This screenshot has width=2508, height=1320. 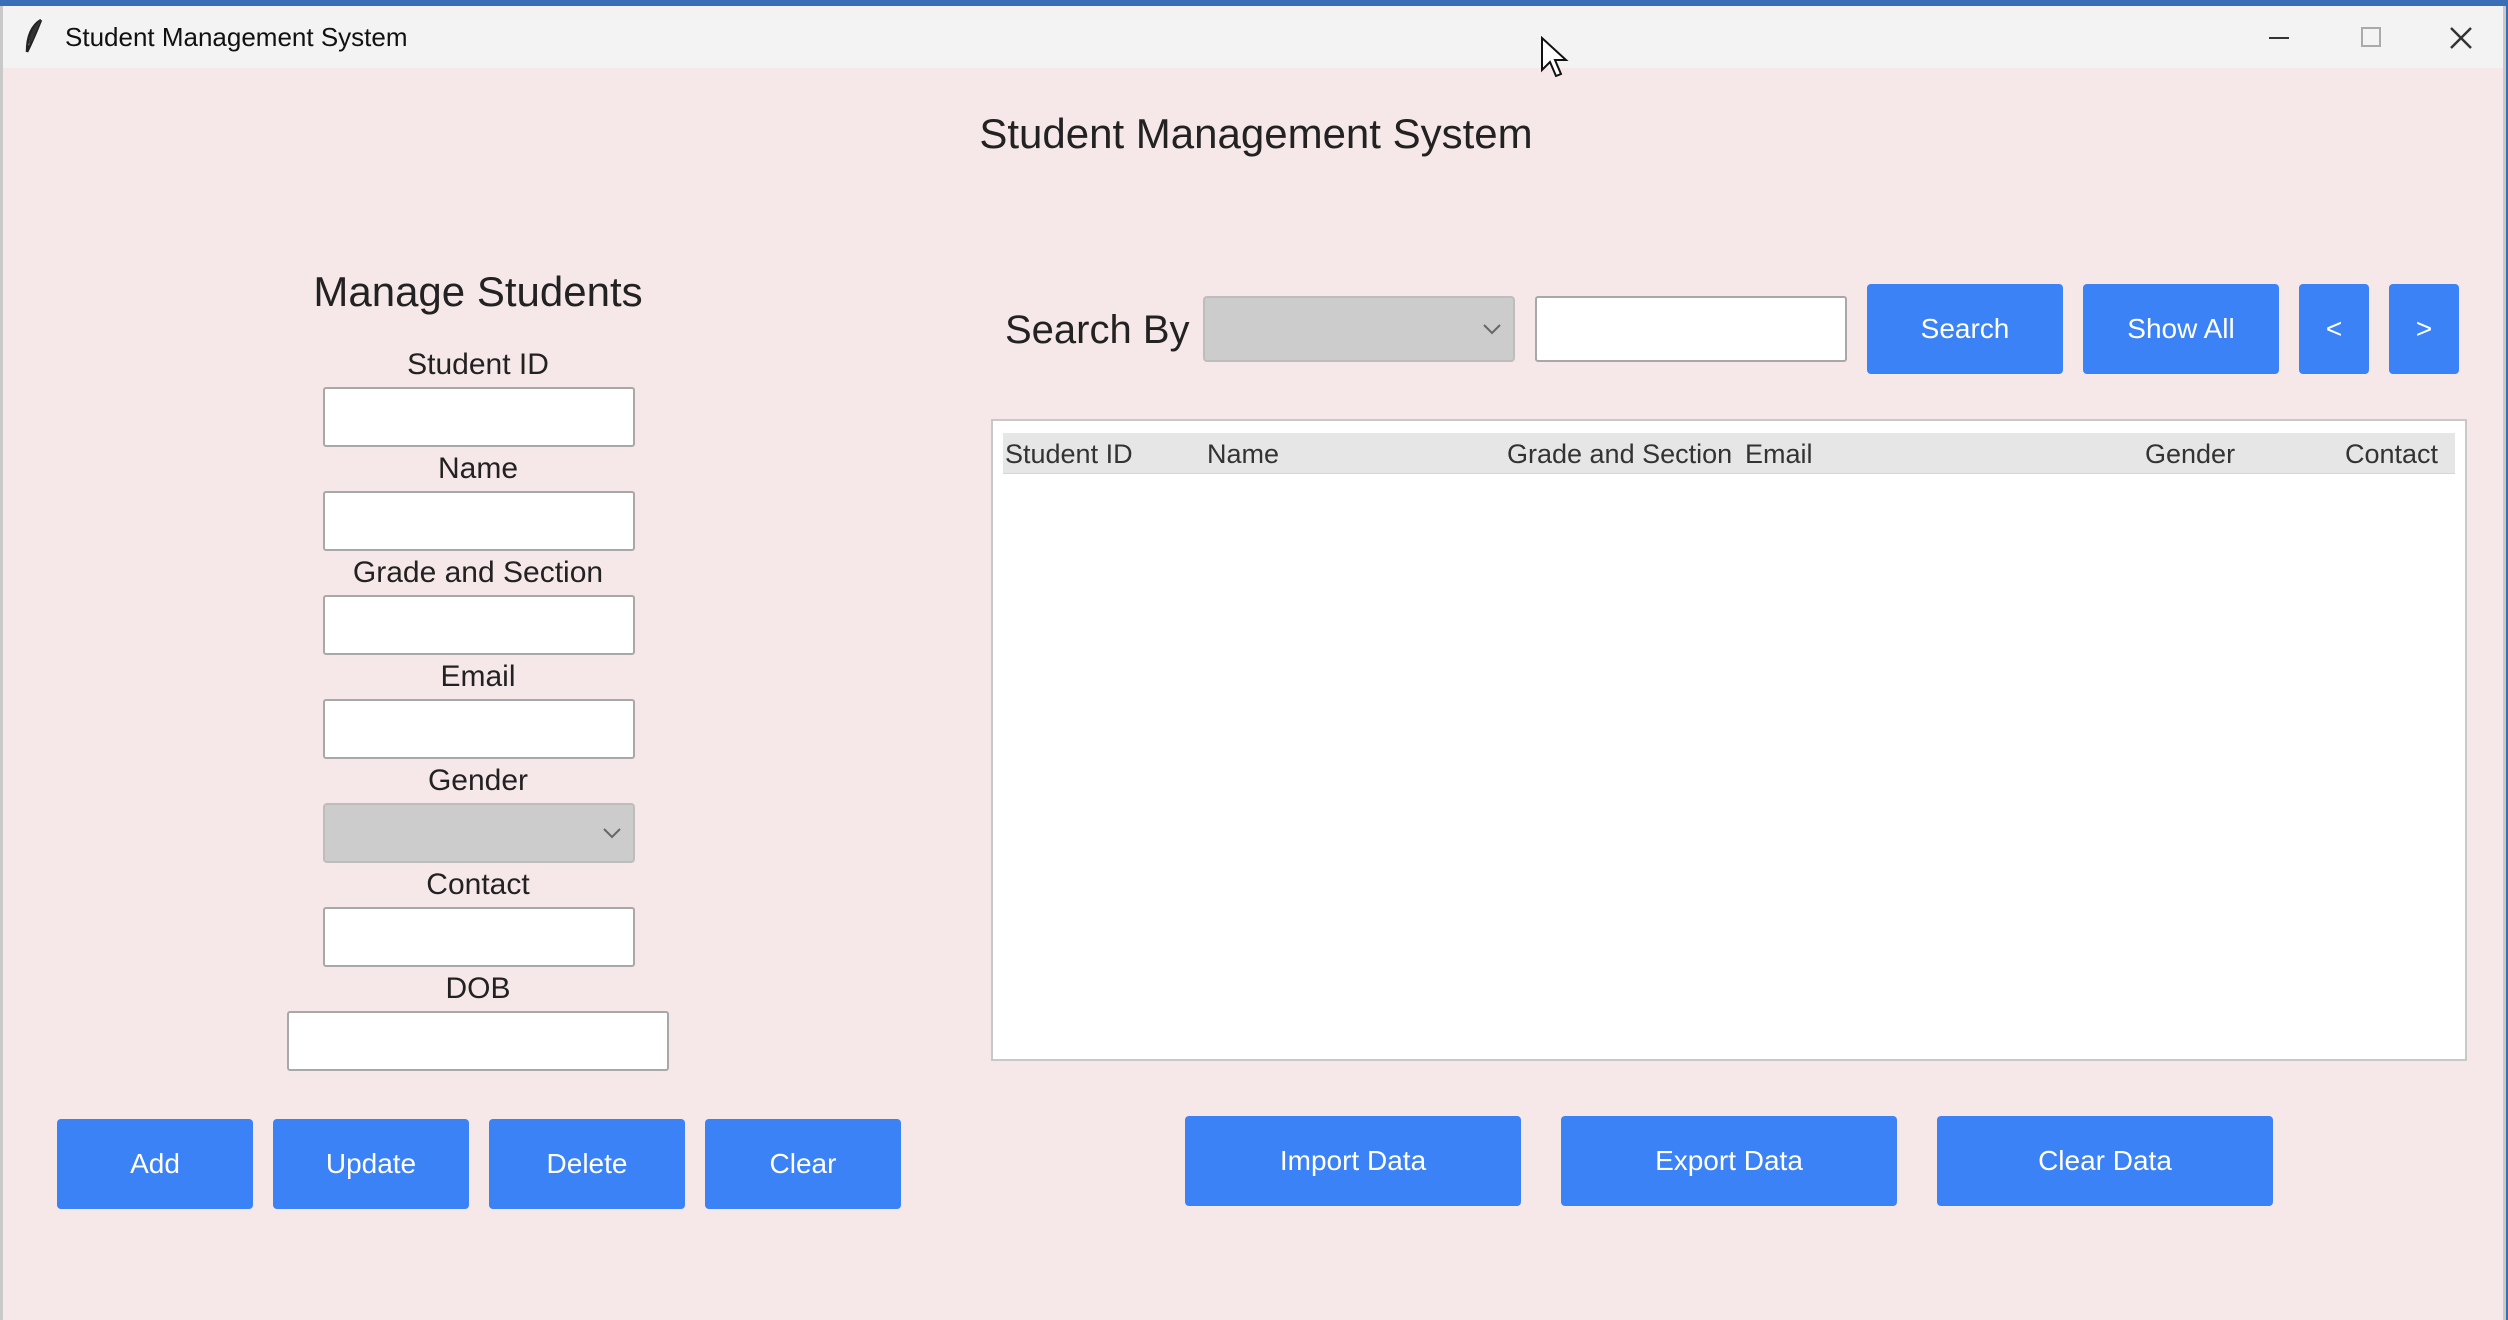 What do you see at coordinates (1965, 329) in the screenshot?
I see `search-button: Search` at bounding box center [1965, 329].